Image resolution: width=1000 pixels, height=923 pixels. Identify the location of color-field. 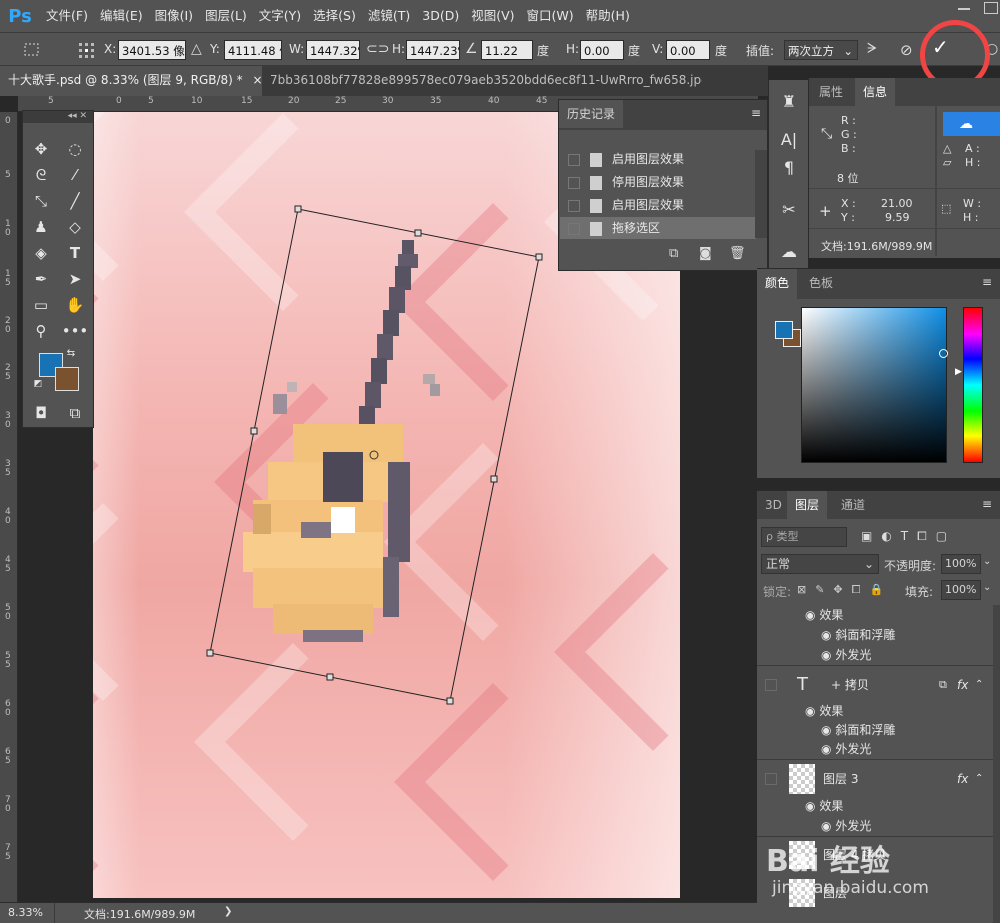
(874, 385).